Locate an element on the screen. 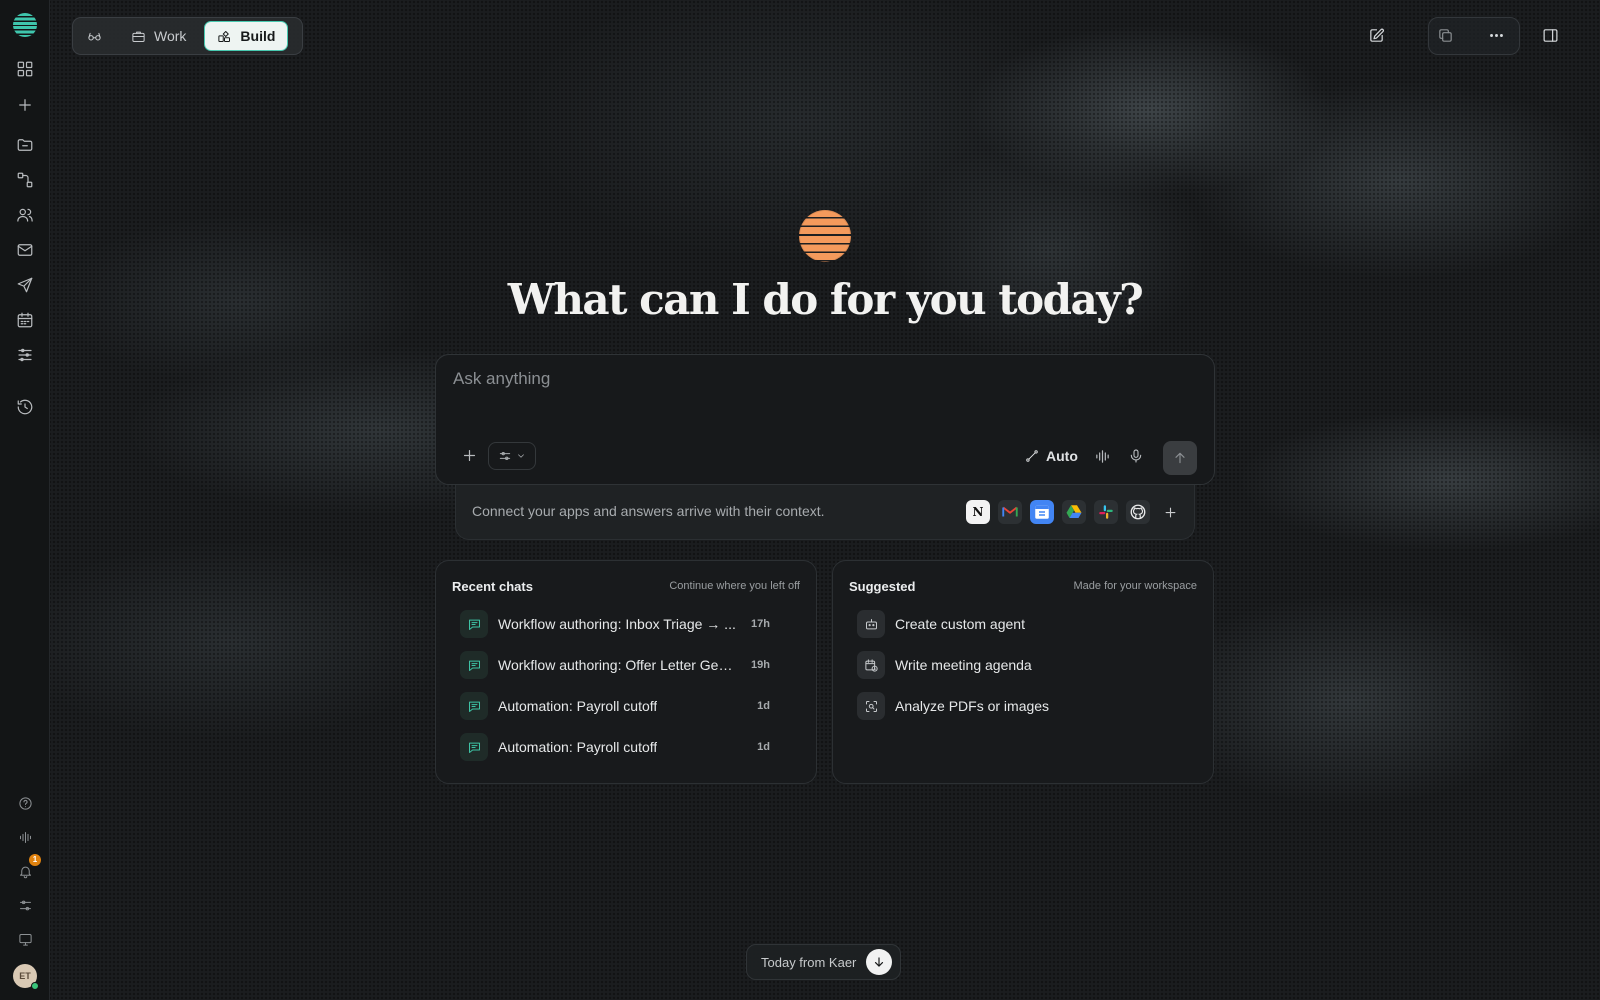 This screenshot has width=1600, height=1000. mode-build-label: Build is located at coordinates (258, 36).